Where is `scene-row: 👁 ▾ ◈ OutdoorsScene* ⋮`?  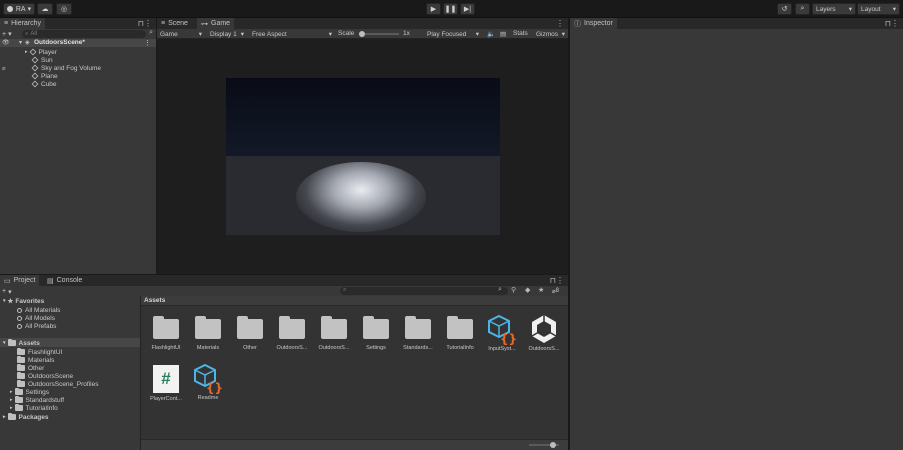 scene-row: 👁 ▾ ◈ OutdoorsScene* ⋮ is located at coordinates (78, 43).